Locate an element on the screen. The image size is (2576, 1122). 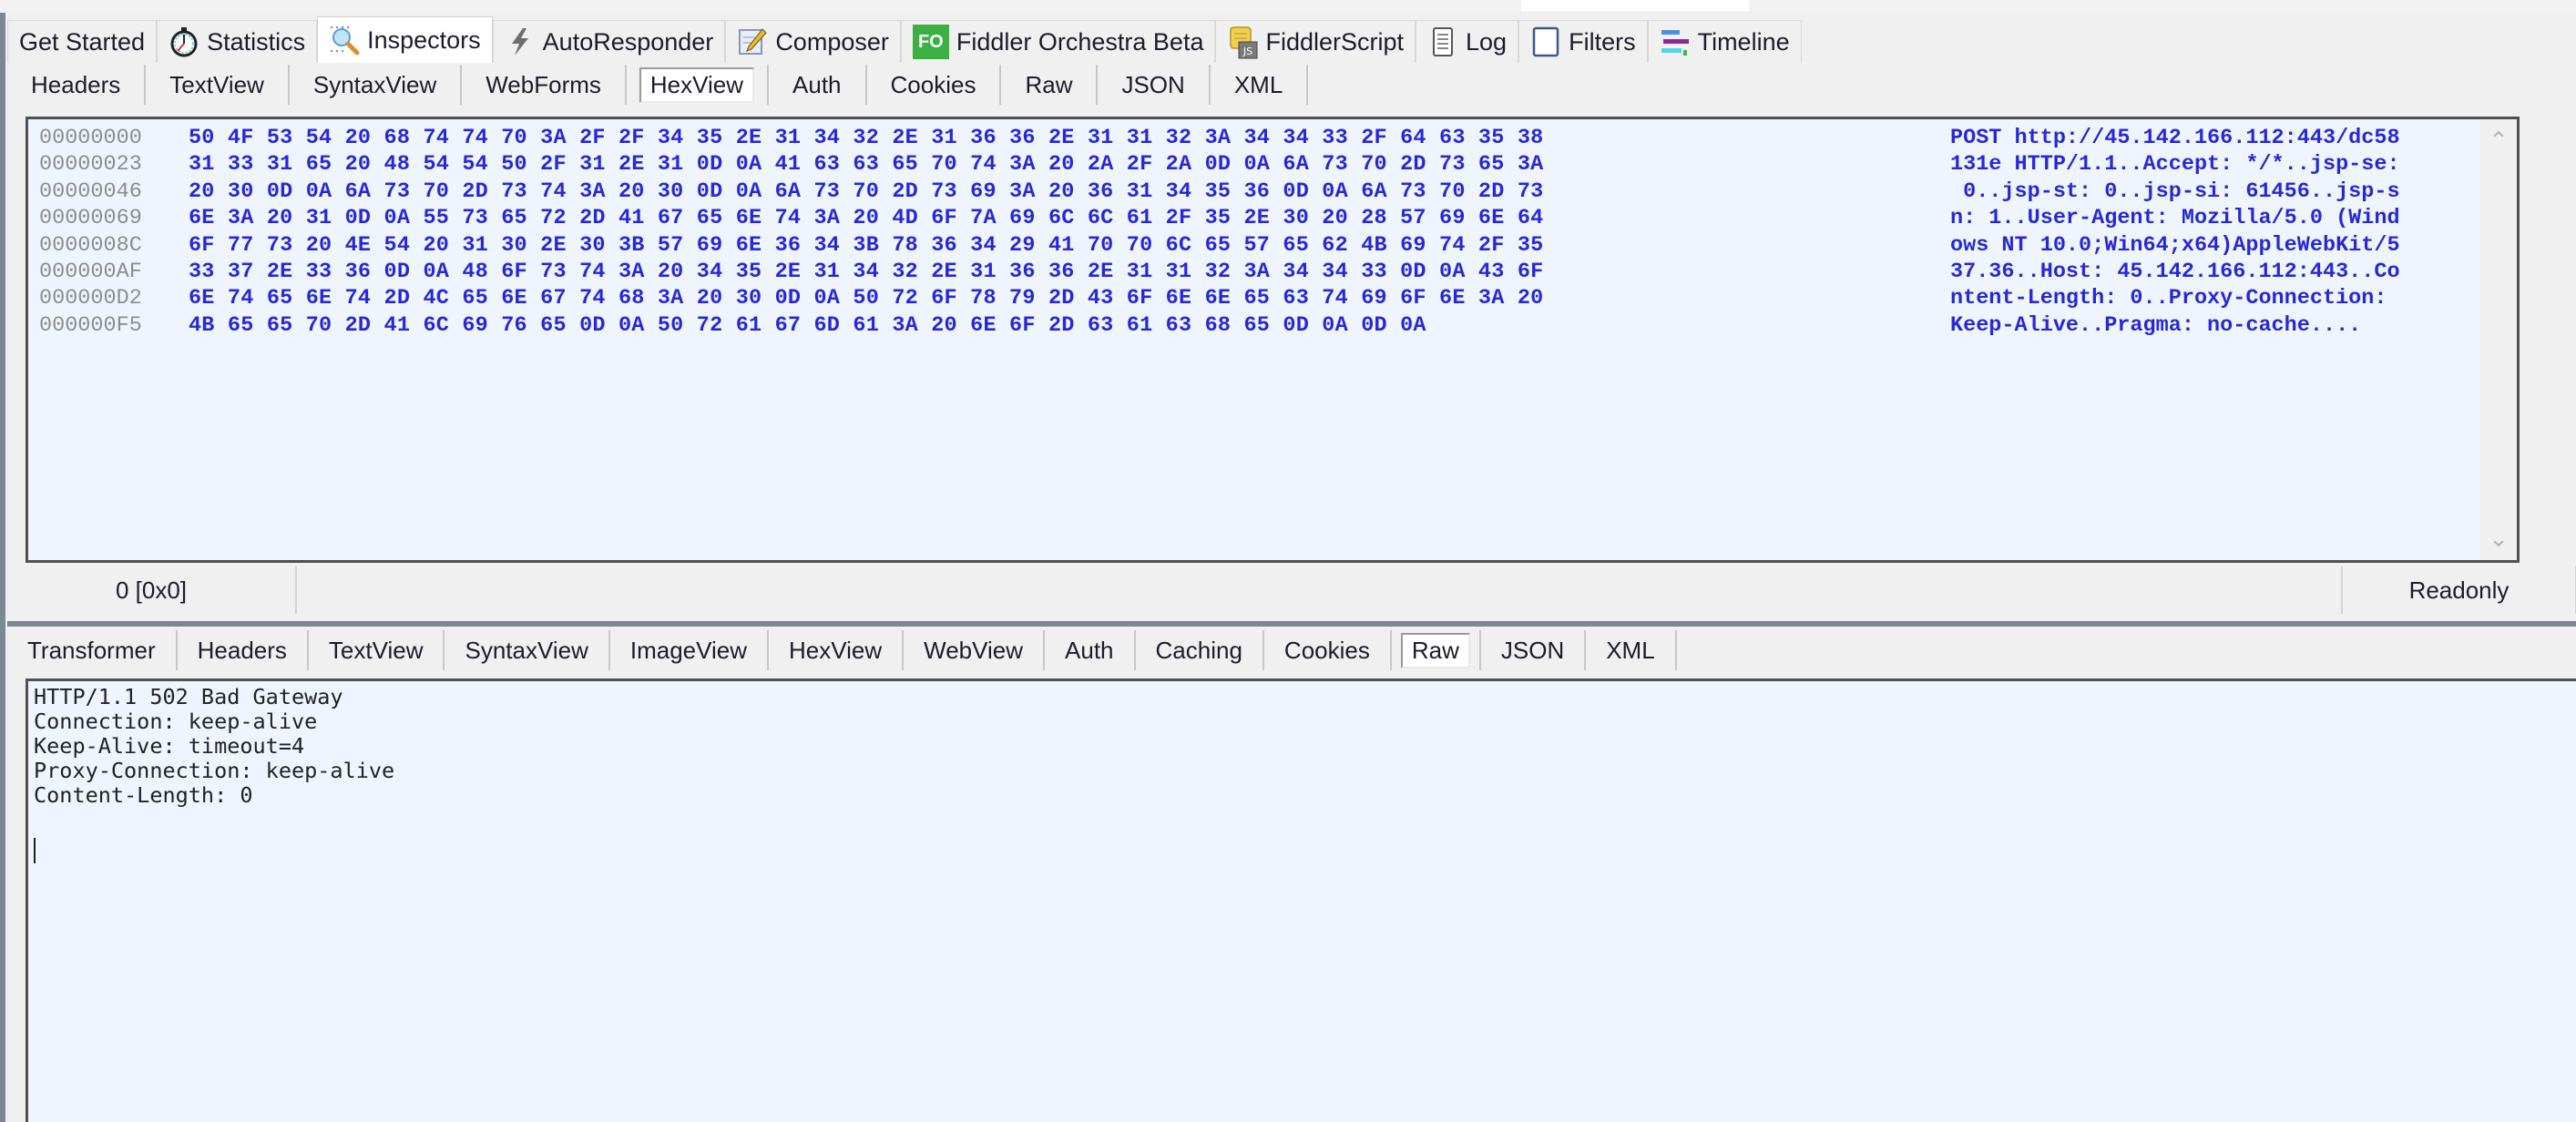
resp-tab-cookies: Cookies is located at coordinates (1328, 650).